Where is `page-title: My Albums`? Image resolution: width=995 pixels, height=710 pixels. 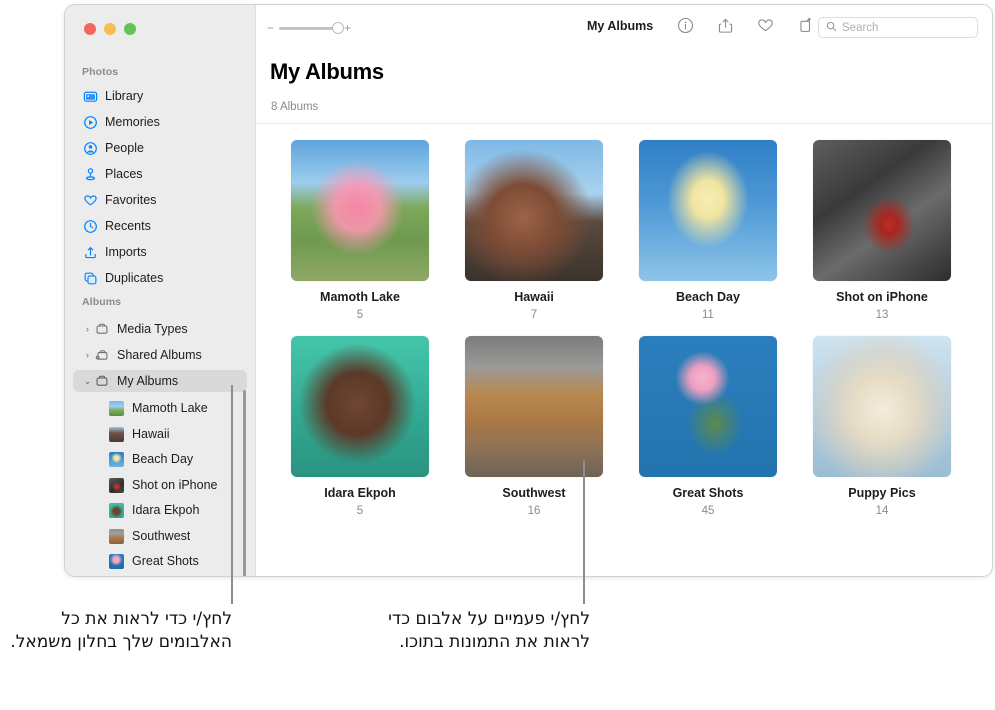 page-title: My Albums is located at coordinates (327, 71).